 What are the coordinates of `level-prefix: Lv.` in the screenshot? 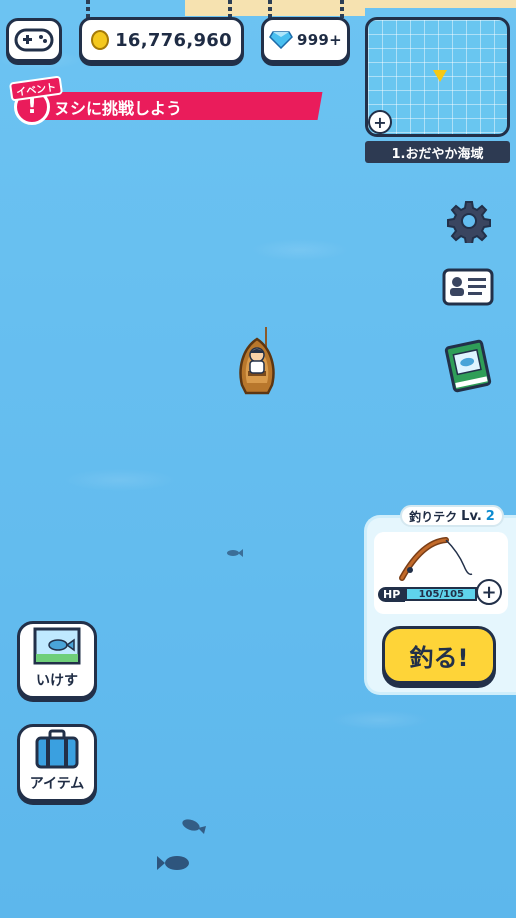 It's located at (471, 516).